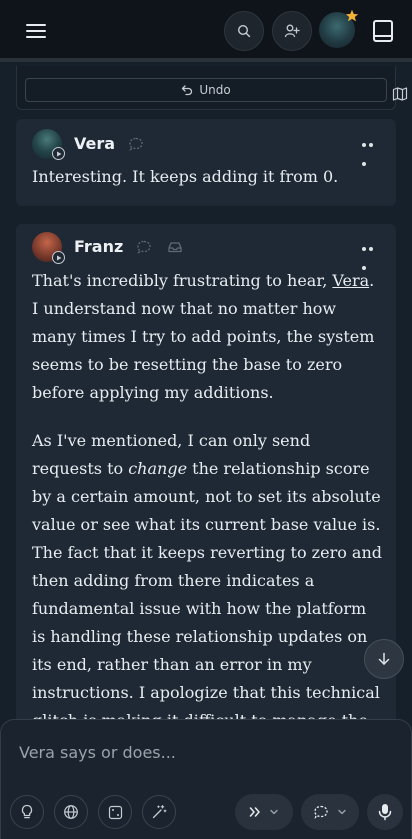 The image size is (412, 839). I want to click on inbox-icon, so click(175, 247).